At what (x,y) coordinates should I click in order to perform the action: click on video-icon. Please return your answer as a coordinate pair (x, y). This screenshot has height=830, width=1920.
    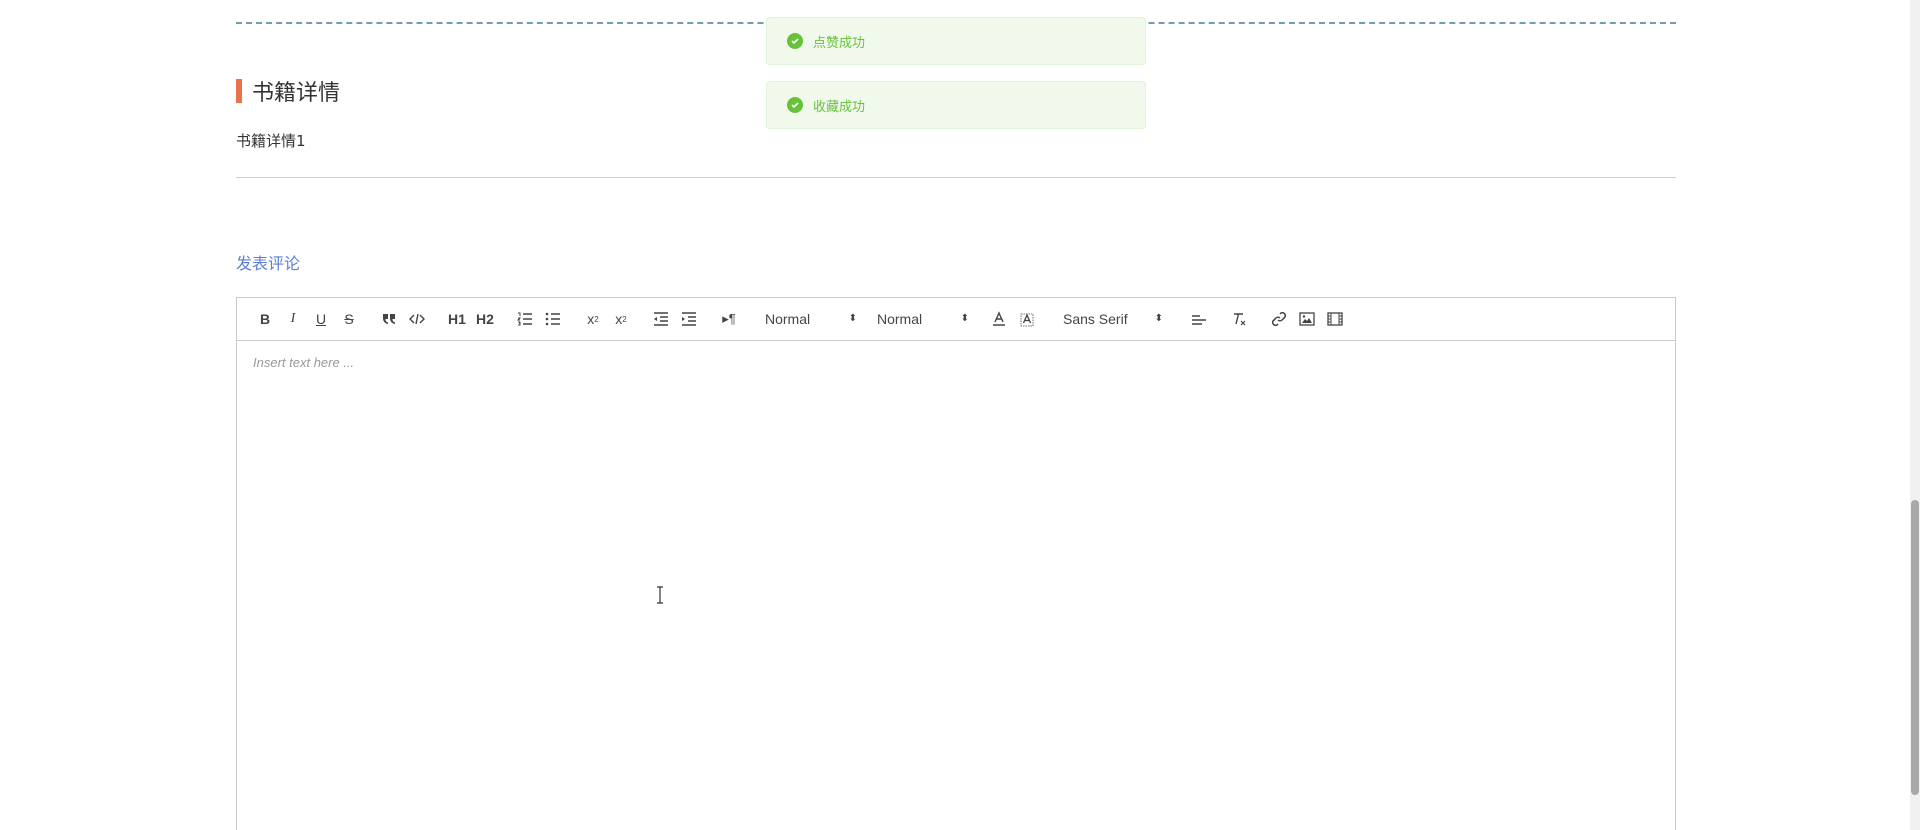
    Looking at the image, I should click on (1335, 319).